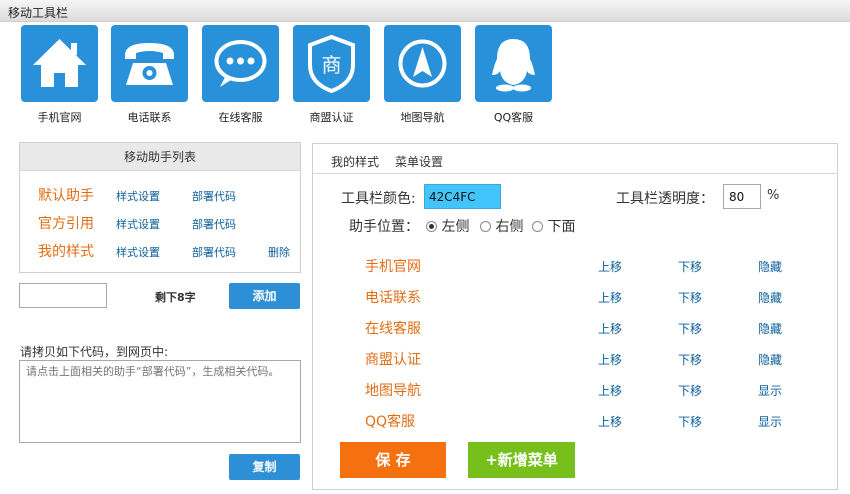 This screenshot has height=494, width=850. I want to click on radio-right, so click(485, 226).